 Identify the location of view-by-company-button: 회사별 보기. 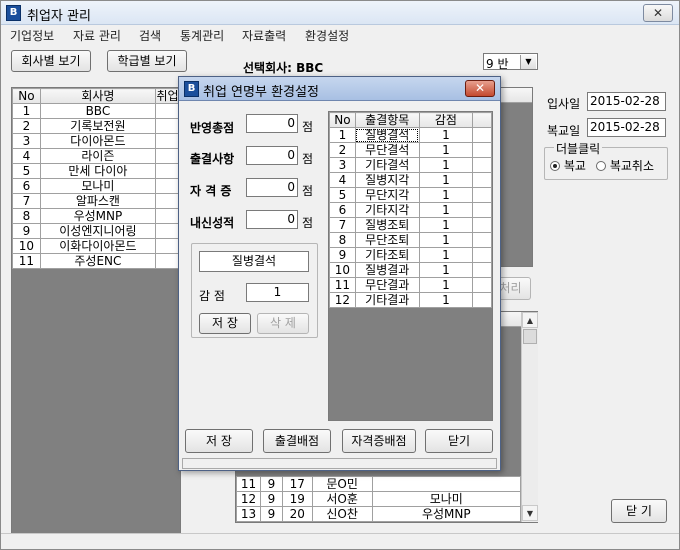
(51, 61).